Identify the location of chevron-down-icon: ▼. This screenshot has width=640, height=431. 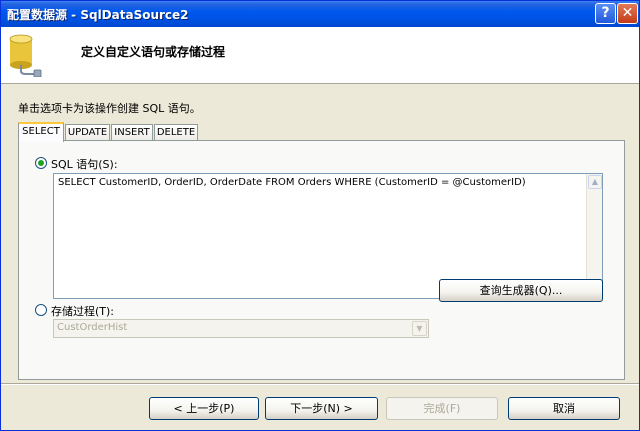
(419, 328).